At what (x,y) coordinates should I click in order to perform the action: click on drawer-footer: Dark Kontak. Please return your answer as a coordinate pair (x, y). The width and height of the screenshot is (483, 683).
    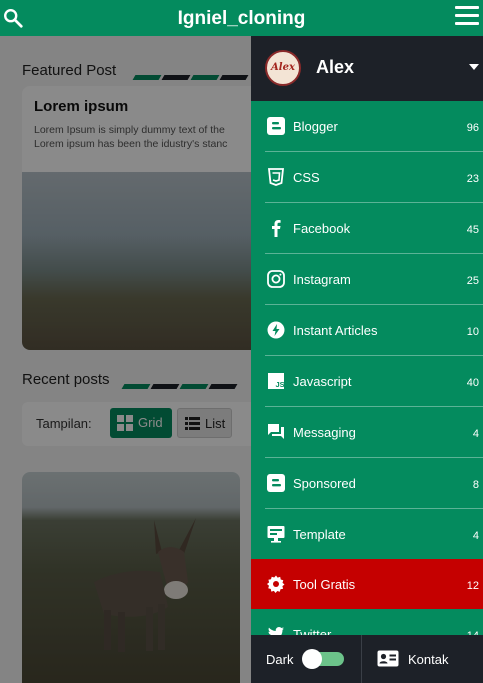
    Looking at the image, I should click on (367, 659).